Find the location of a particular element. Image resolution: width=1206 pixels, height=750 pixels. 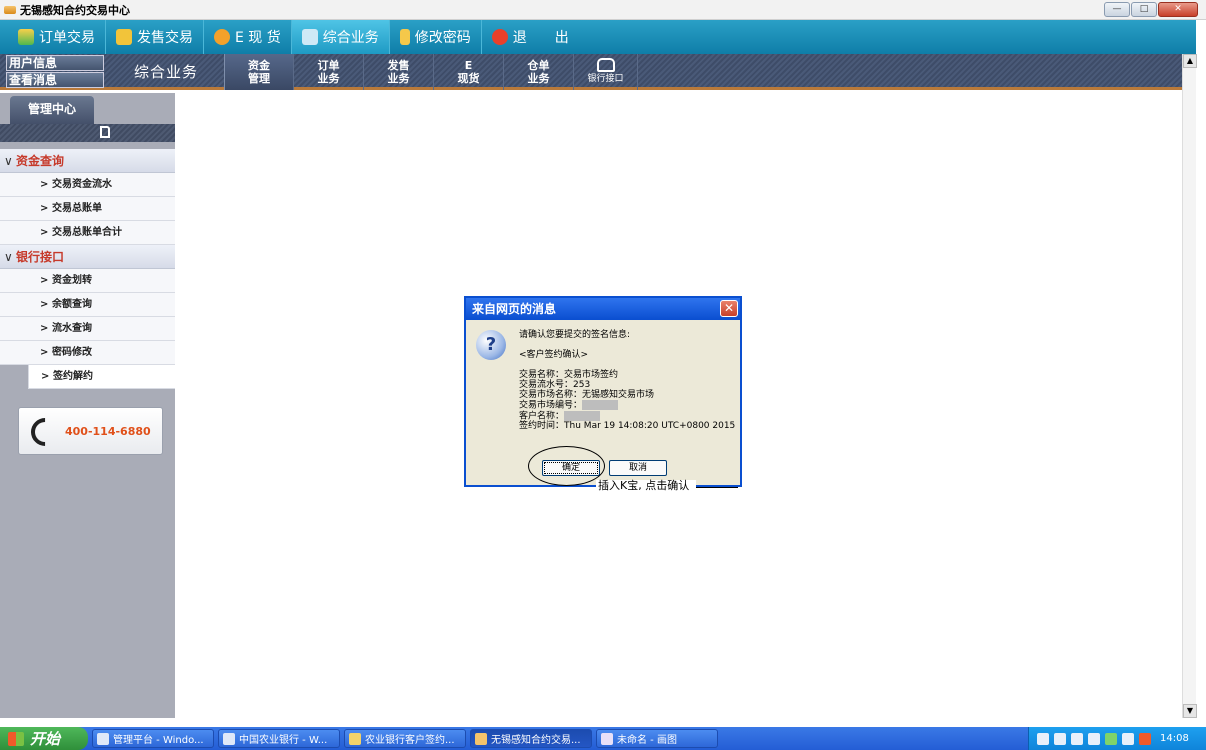

document-icon is located at coordinates (105, 132).